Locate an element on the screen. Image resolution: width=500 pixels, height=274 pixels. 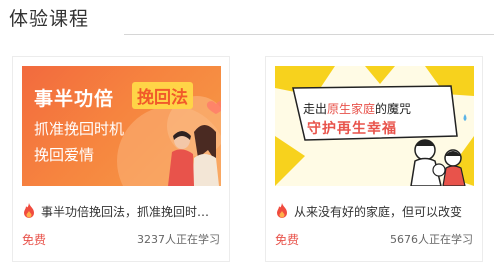
poster-badge: 挽回法 is located at coordinates (162, 95).